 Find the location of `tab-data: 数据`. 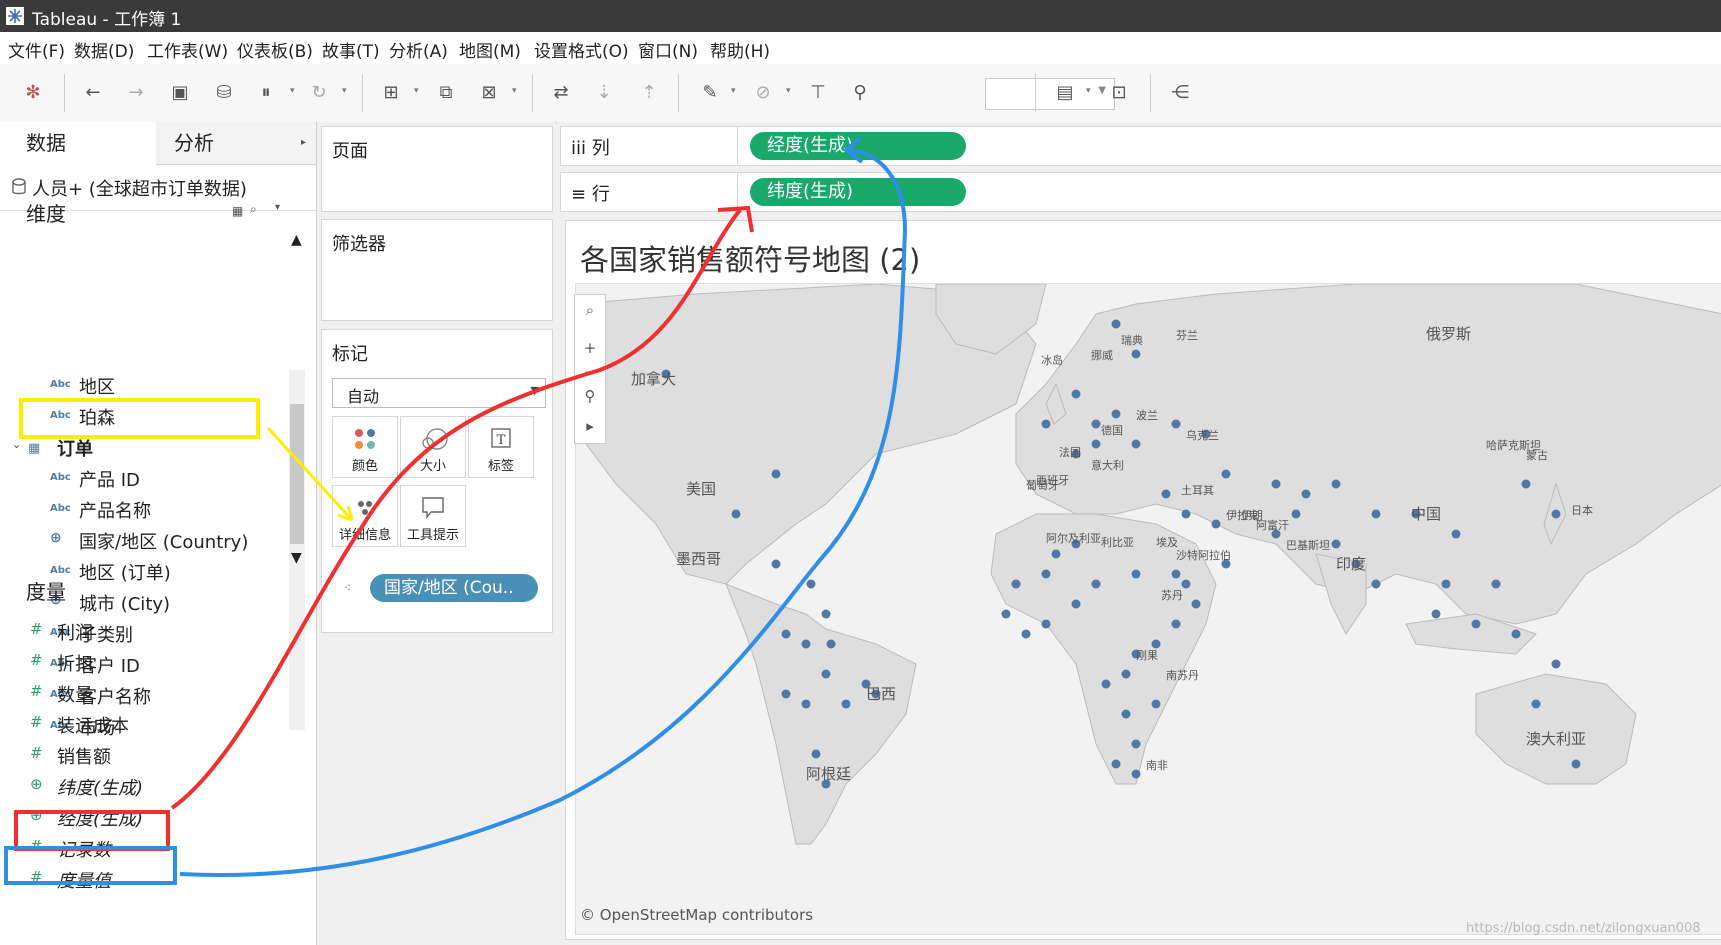

tab-data: 数据 is located at coordinates (78, 143).